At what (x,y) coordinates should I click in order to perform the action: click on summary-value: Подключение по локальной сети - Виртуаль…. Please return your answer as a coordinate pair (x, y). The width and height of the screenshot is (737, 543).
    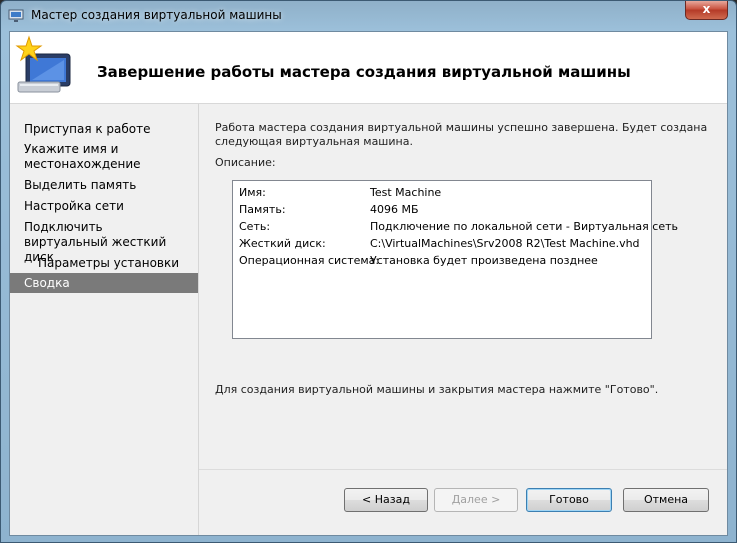
    Looking at the image, I should click on (524, 226).